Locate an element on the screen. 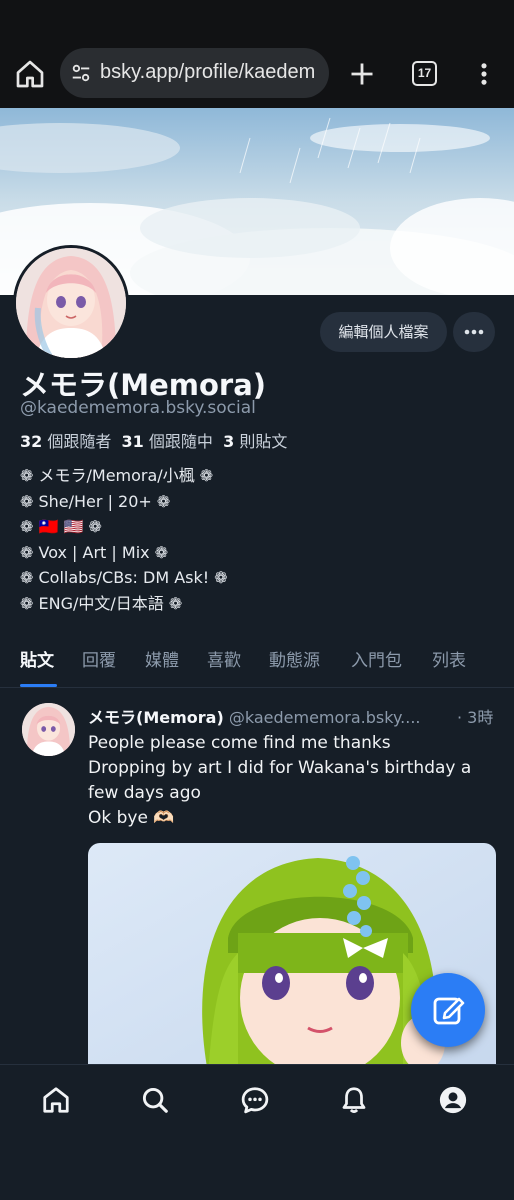 The width and height of the screenshot is (514, 1200). chat-icon is located at coordinates (255, 1100).